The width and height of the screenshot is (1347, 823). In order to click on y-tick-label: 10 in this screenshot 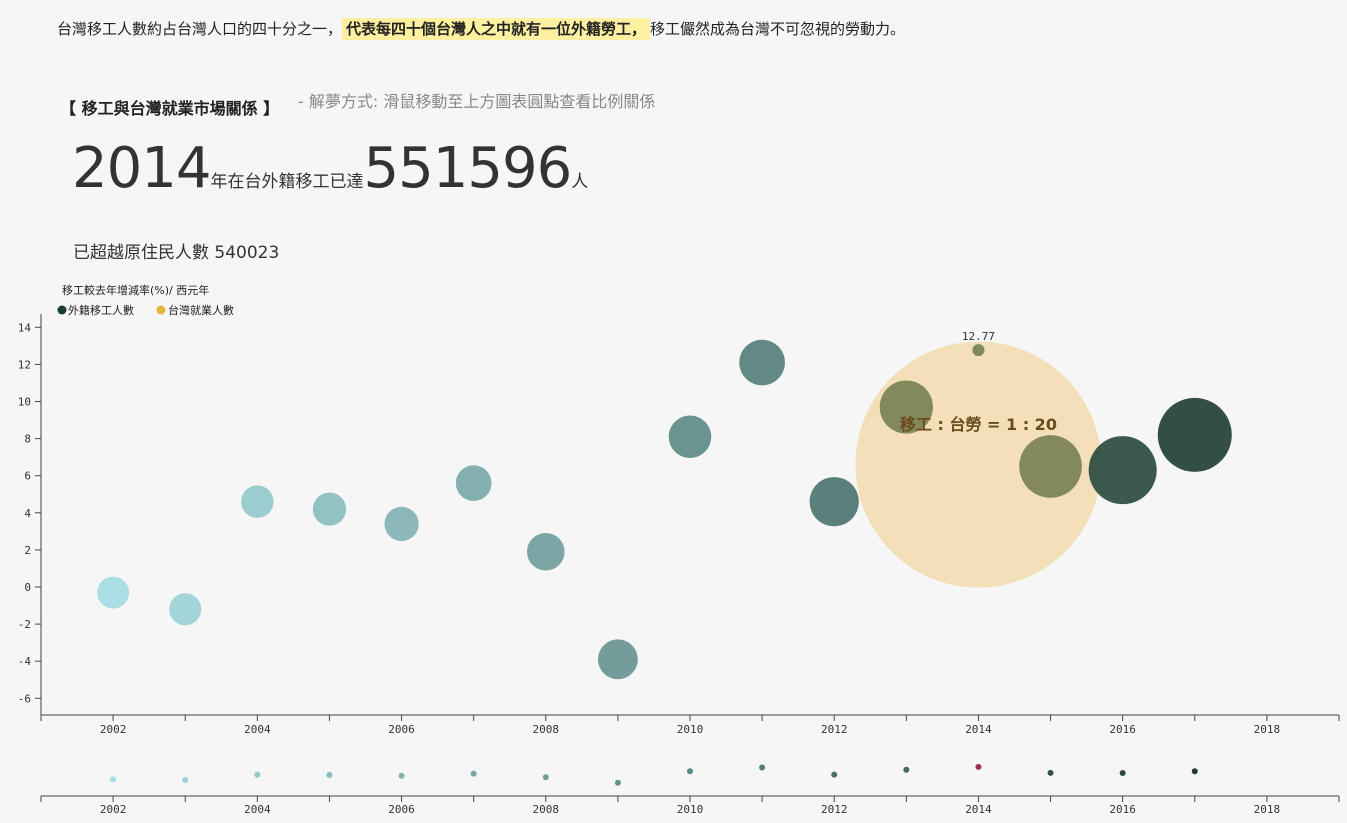, I will do `click(24, 402)`.